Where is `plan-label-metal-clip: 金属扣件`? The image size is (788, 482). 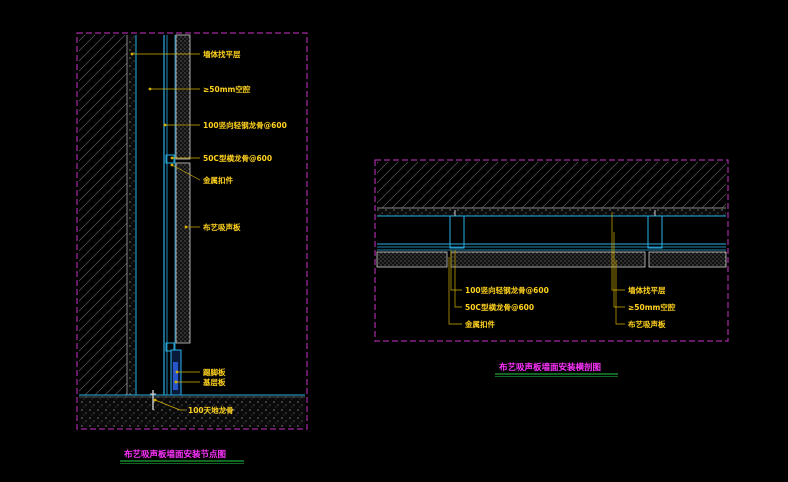
plan-label-metal-clip: 金属扣件 is located at coordinates (479, 324).